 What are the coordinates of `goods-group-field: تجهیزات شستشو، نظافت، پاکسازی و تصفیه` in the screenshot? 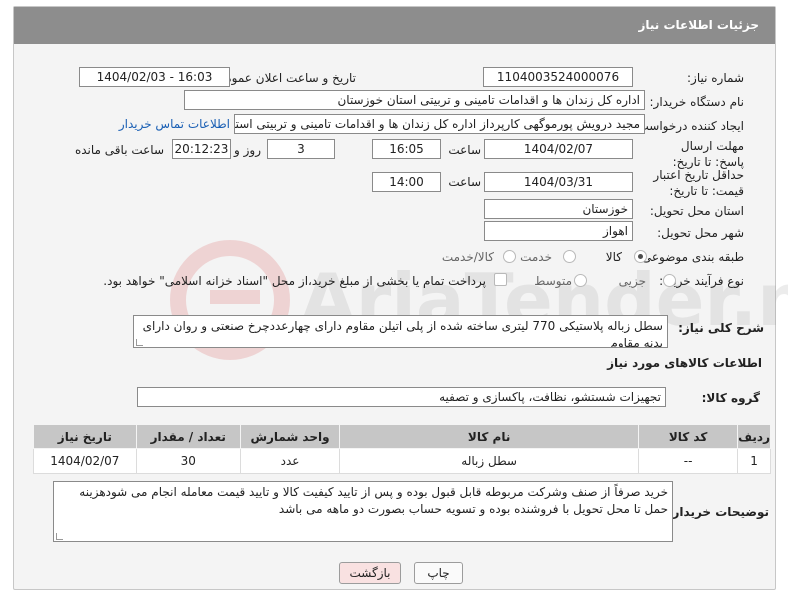 It's located at (401, 397).